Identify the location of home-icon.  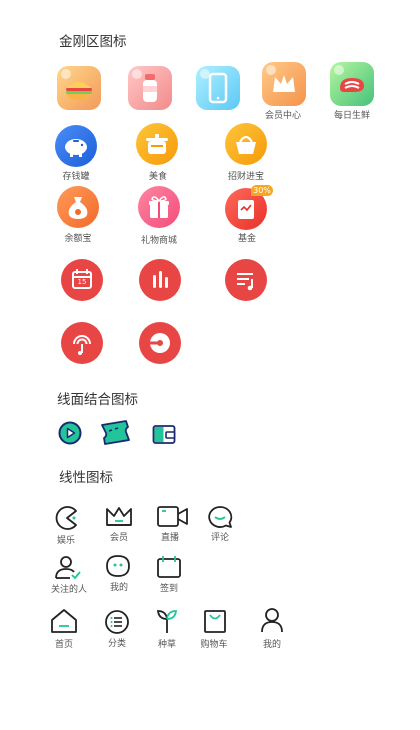
(64, 621).